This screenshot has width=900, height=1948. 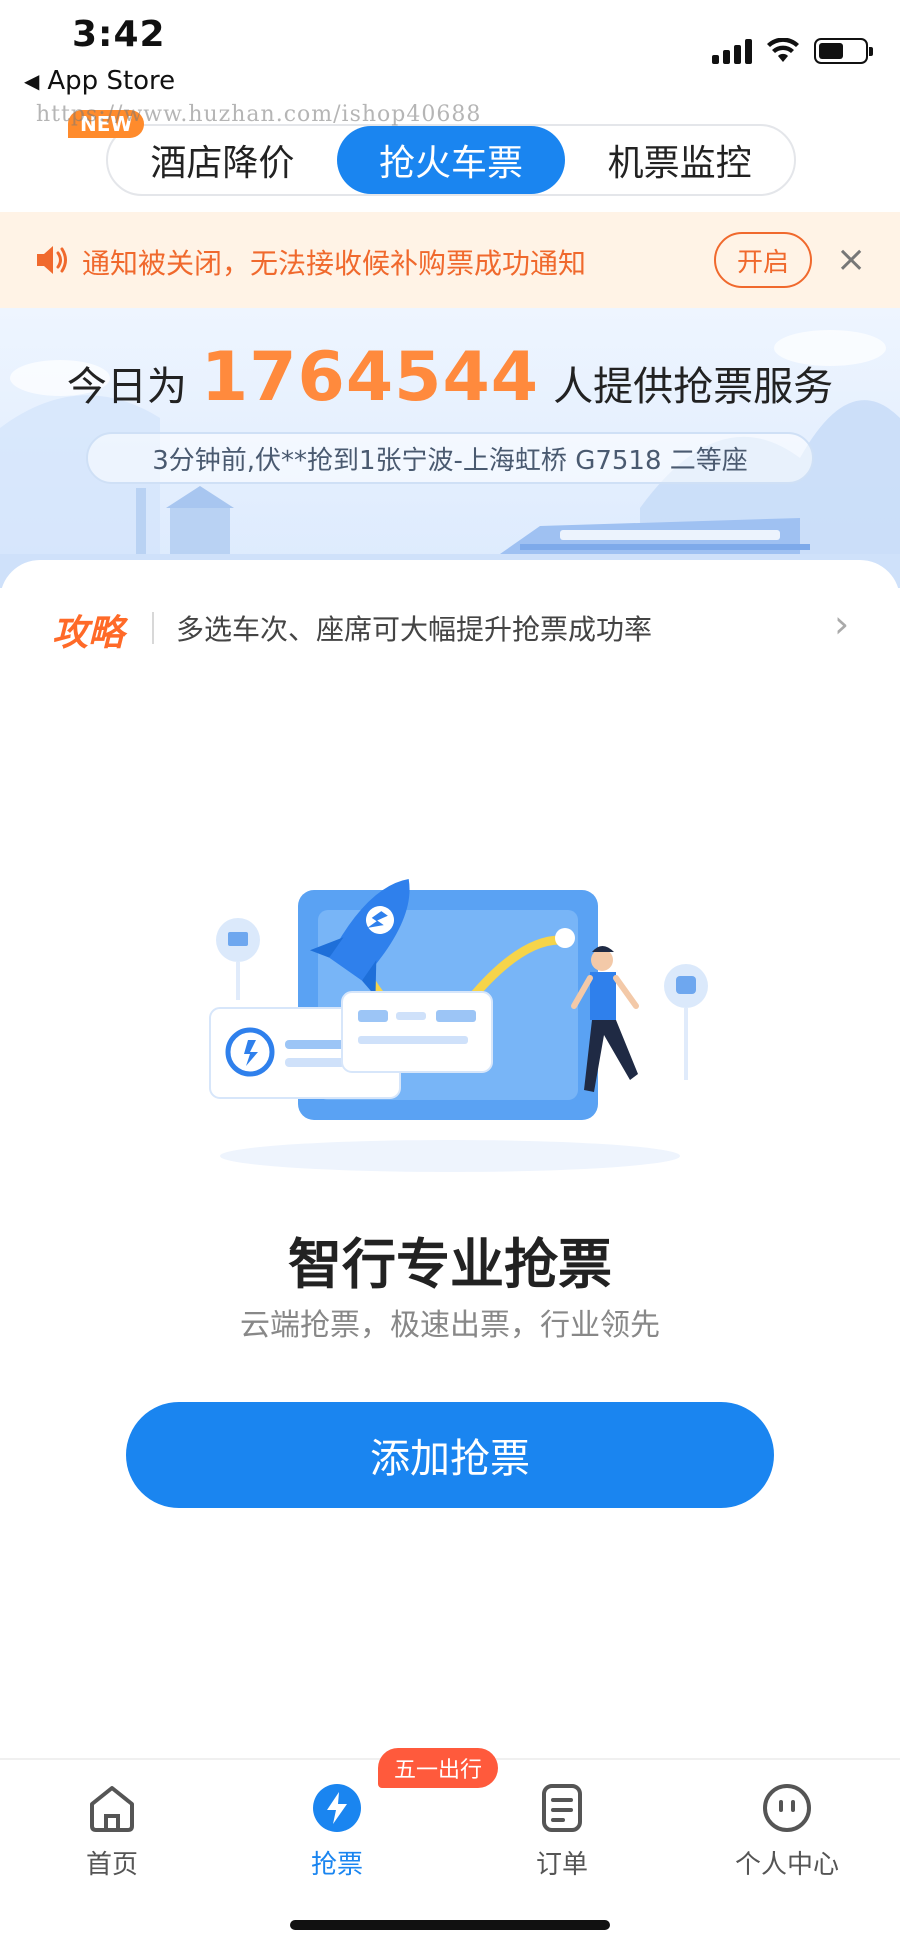 I want to click on cellular-signal-icon, so click(x=732, y=51).